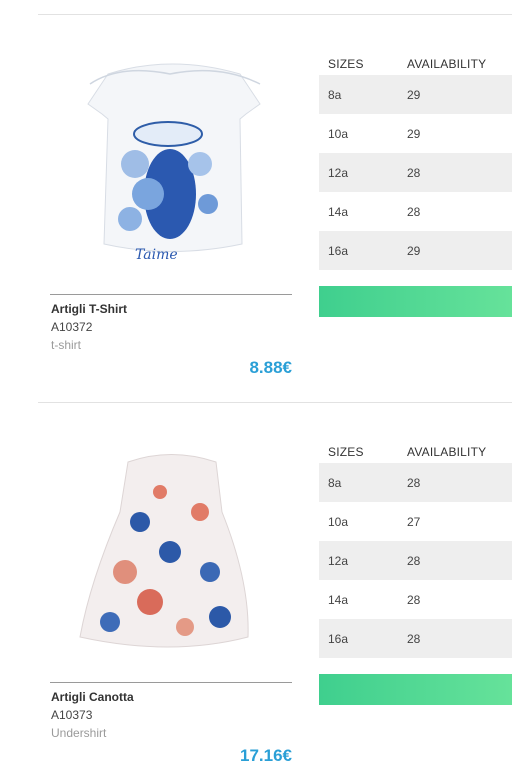 This screenshot has width=512, height=770. Describe the element at coordinates (79, 733) in the screenshot. I see `product-category: Undershirt` at that location.